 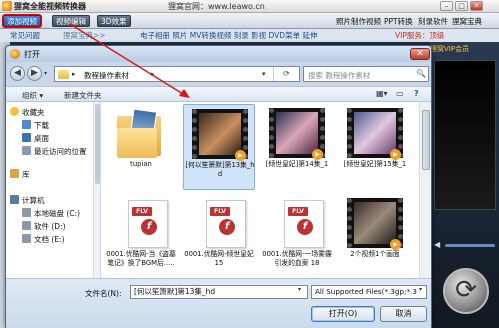 I want to click on filename-dropdown-icon: ▾, so click(x=299, y=289).